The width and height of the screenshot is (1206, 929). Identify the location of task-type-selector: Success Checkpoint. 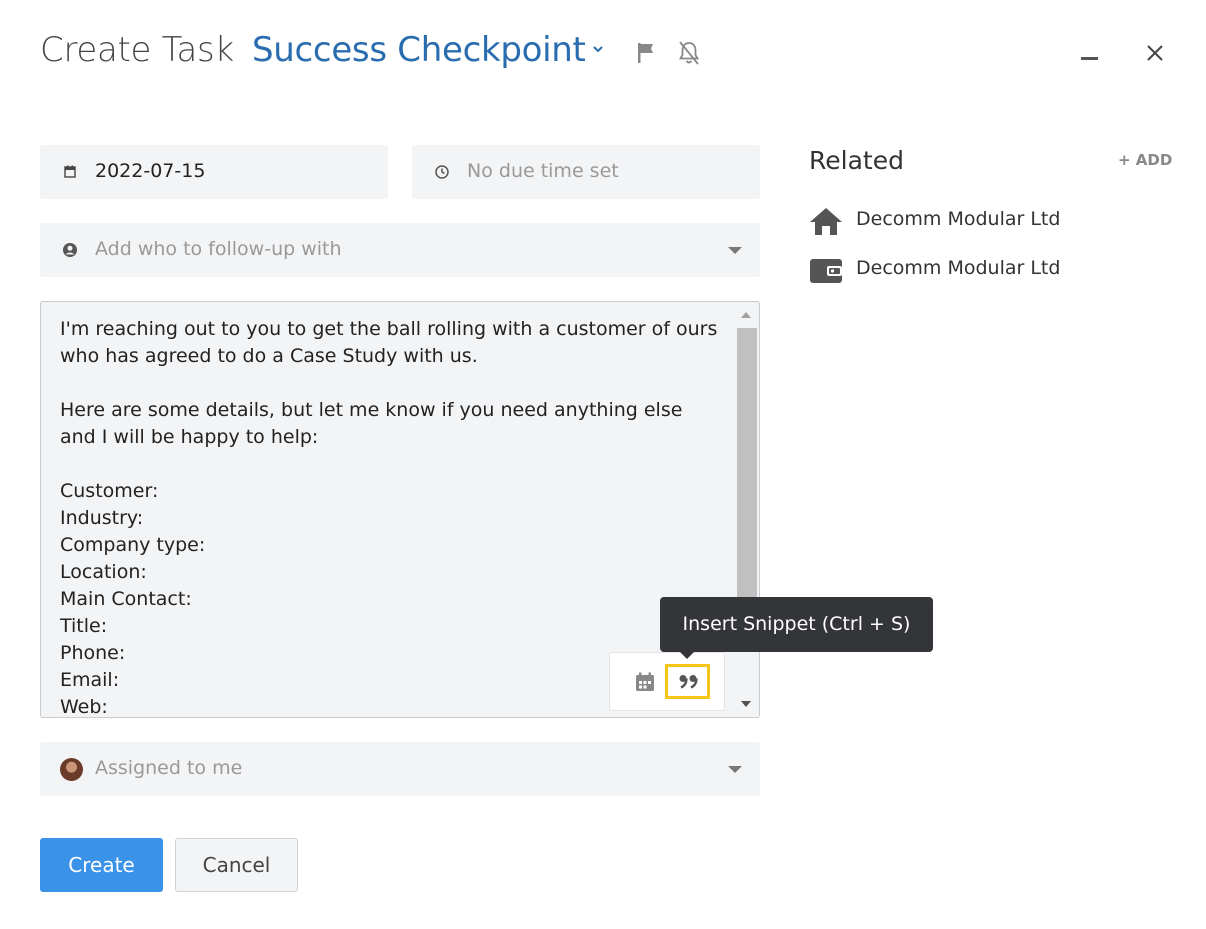
(419, 50).